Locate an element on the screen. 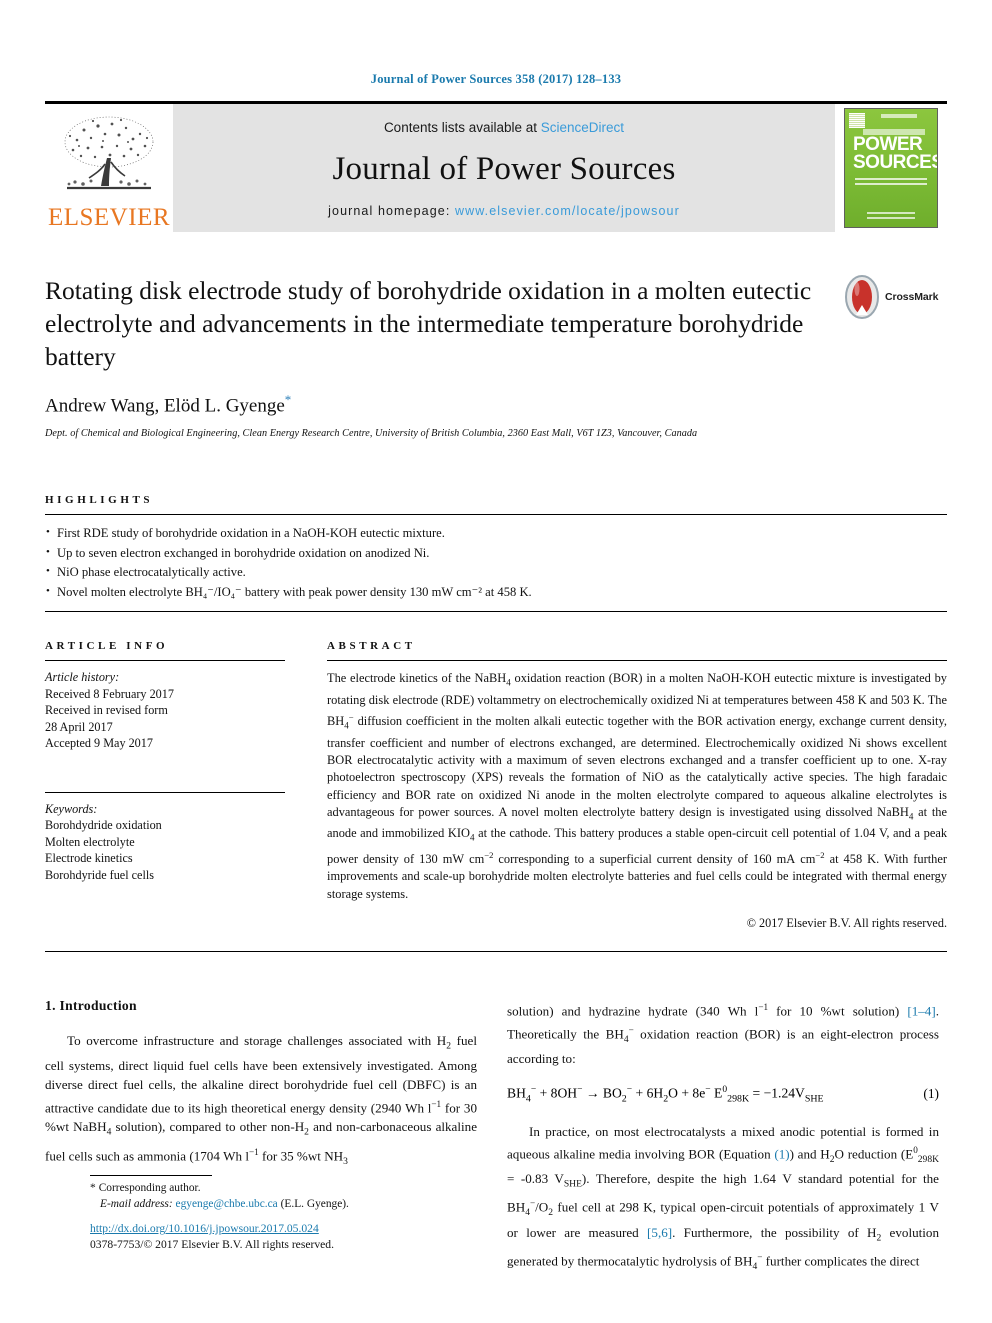  authors-names: Andrew Wang, Elöd L. Gyenge is located at coordinates (165, 406).